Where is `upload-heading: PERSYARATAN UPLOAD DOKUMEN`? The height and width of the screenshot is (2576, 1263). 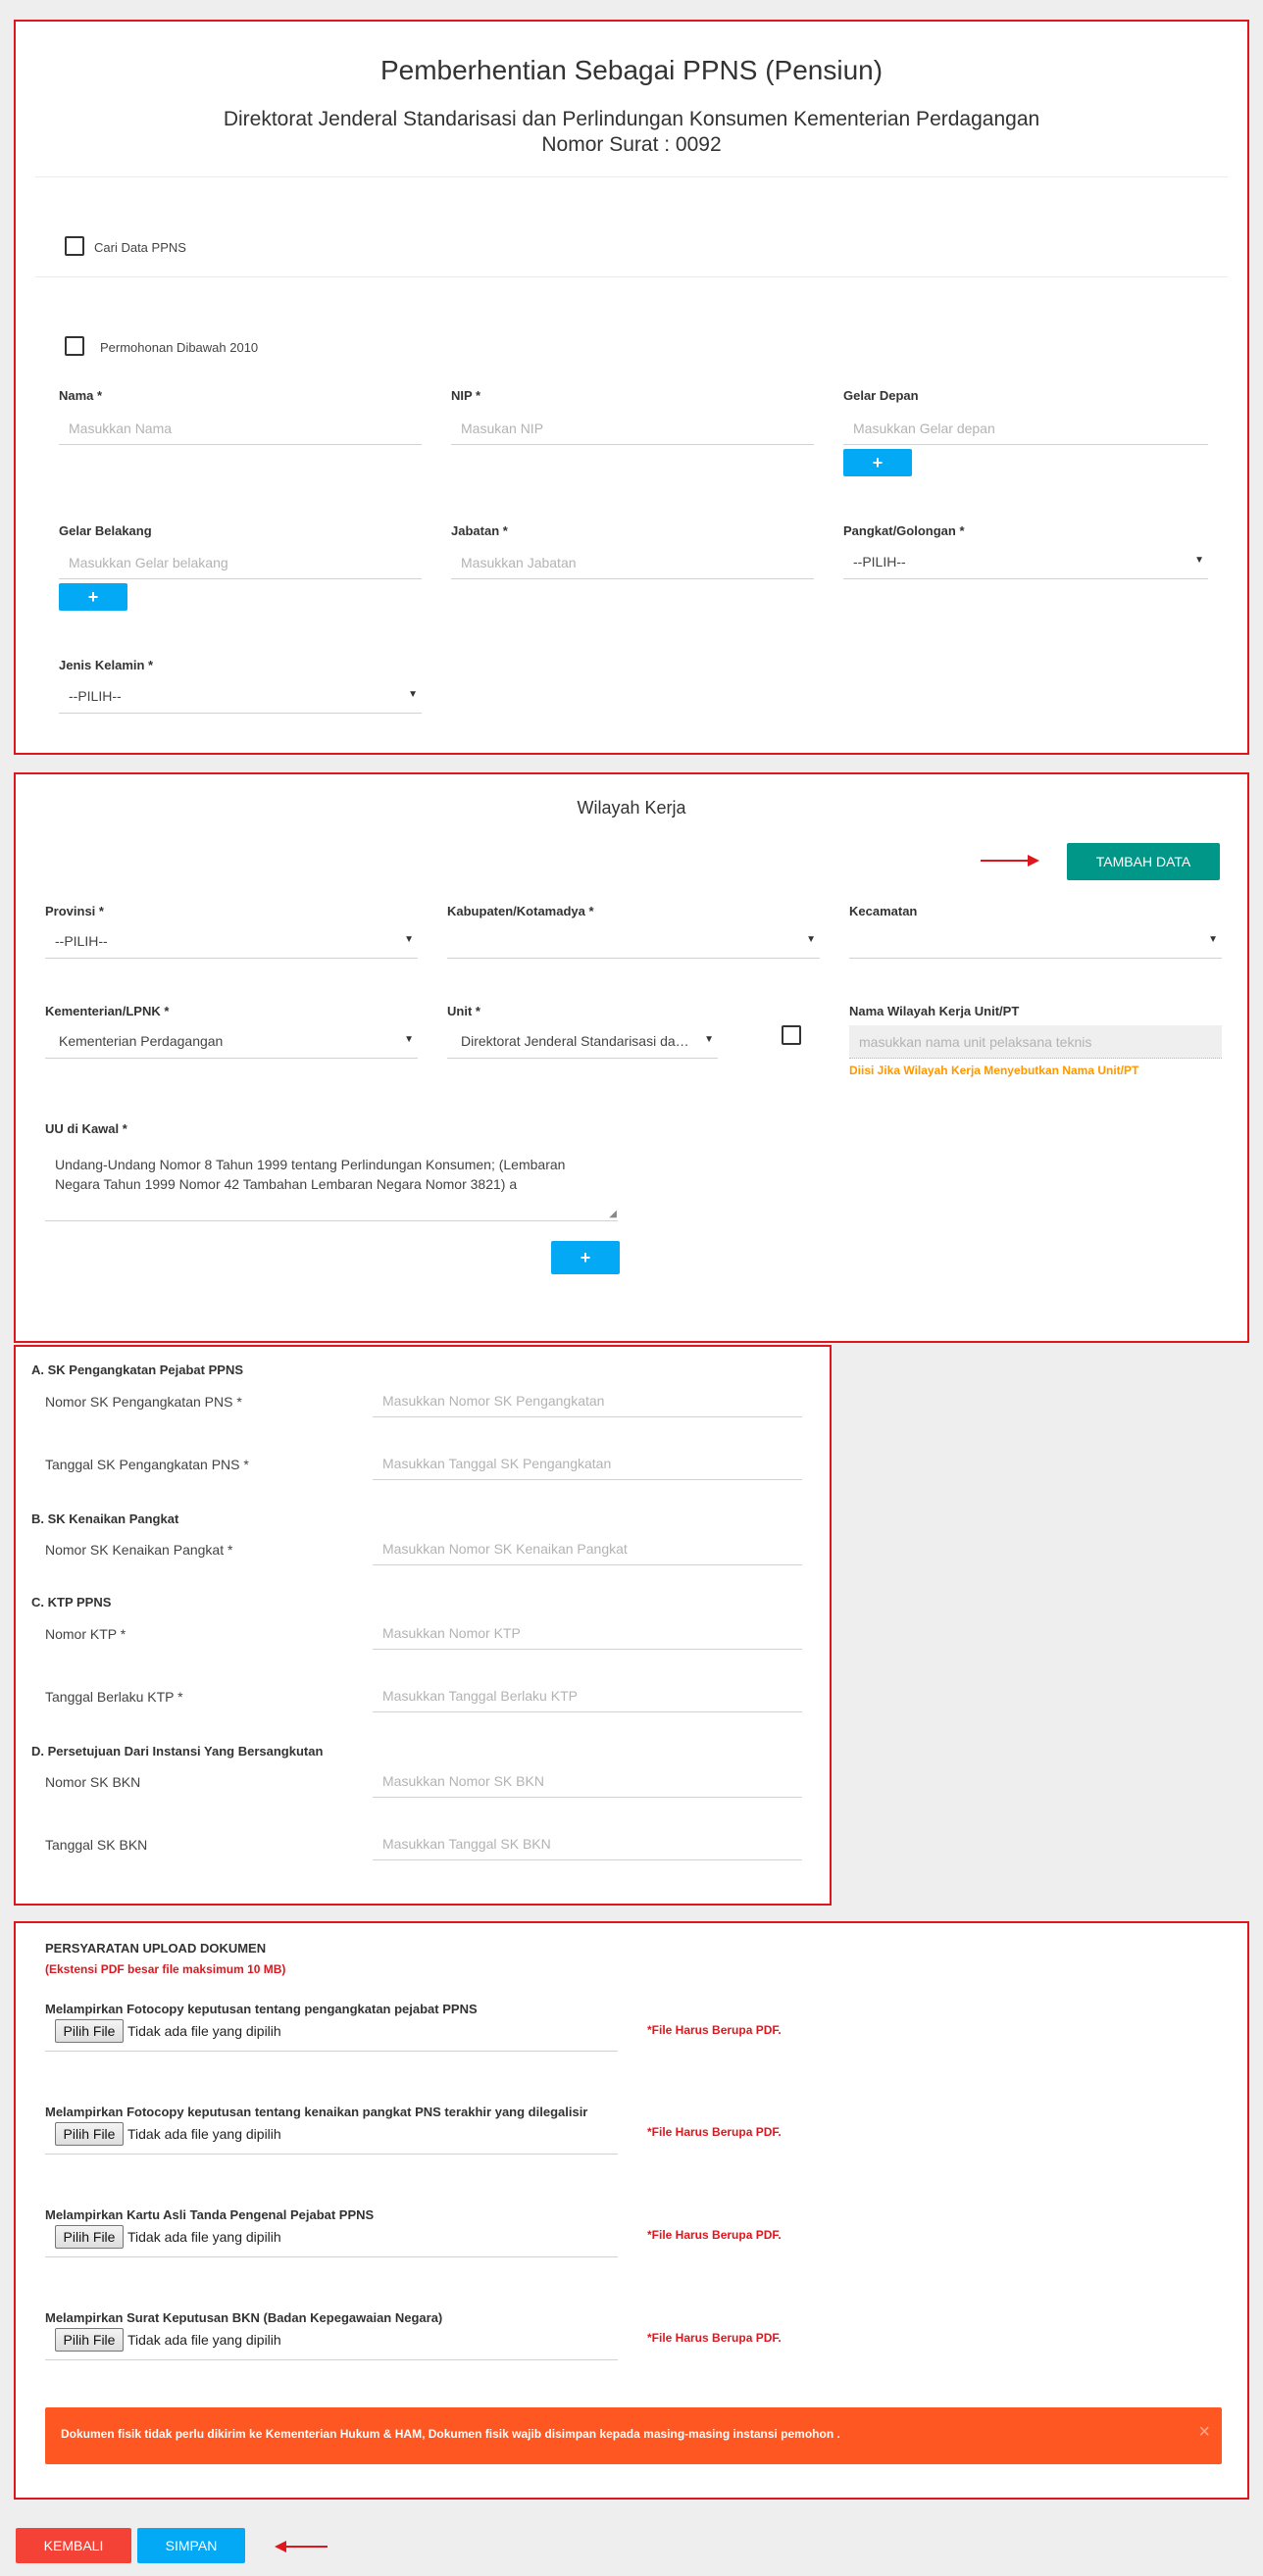 upload-heading: PERSYARATAN UPLOAD DOKUMEN is located at coordinates (156, 1948).